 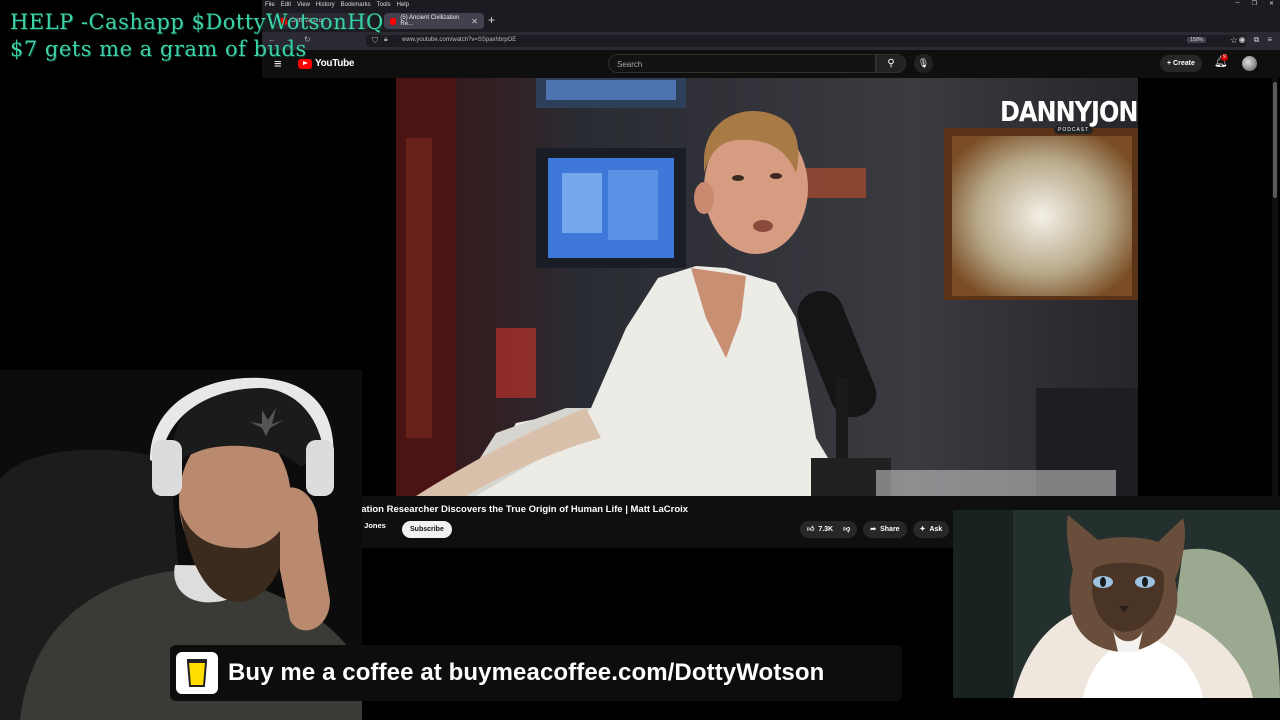 I want to click on toolbar-icons: ◉ ⧉ ≡, so click(x=1255, y=40).